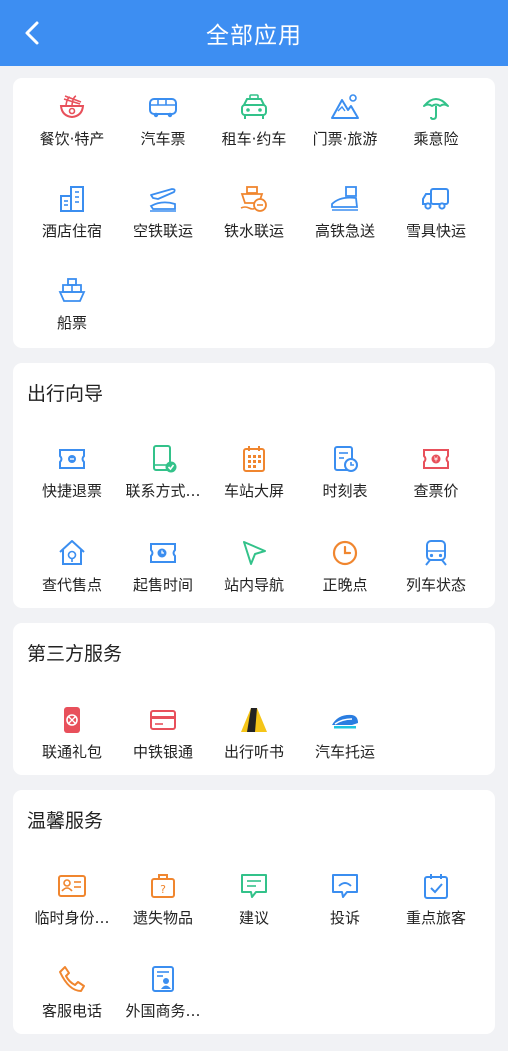 The height and width of the screenshot is (1051, 508). I want to click on section-title: 出行向导, so click(65, 394).